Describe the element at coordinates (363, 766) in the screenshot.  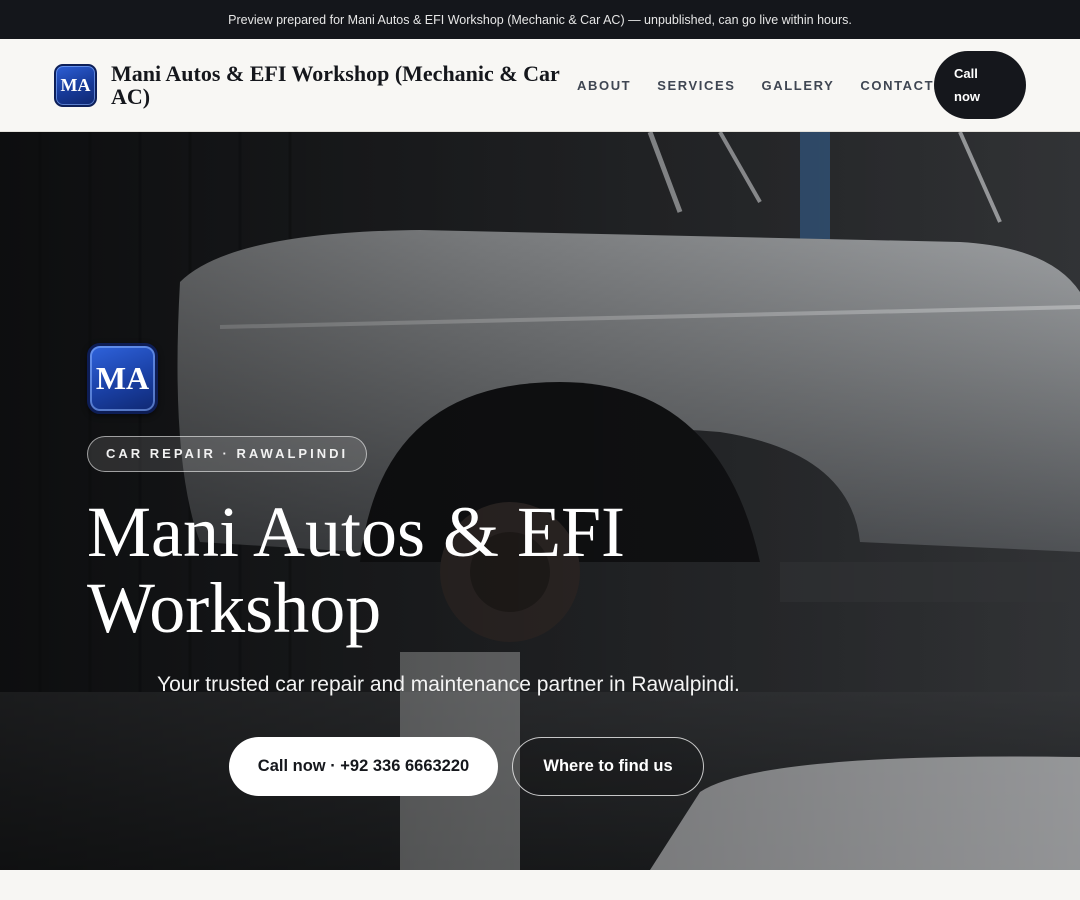
I see `call-now-button: Call now · +92 336 6663220` at that location.